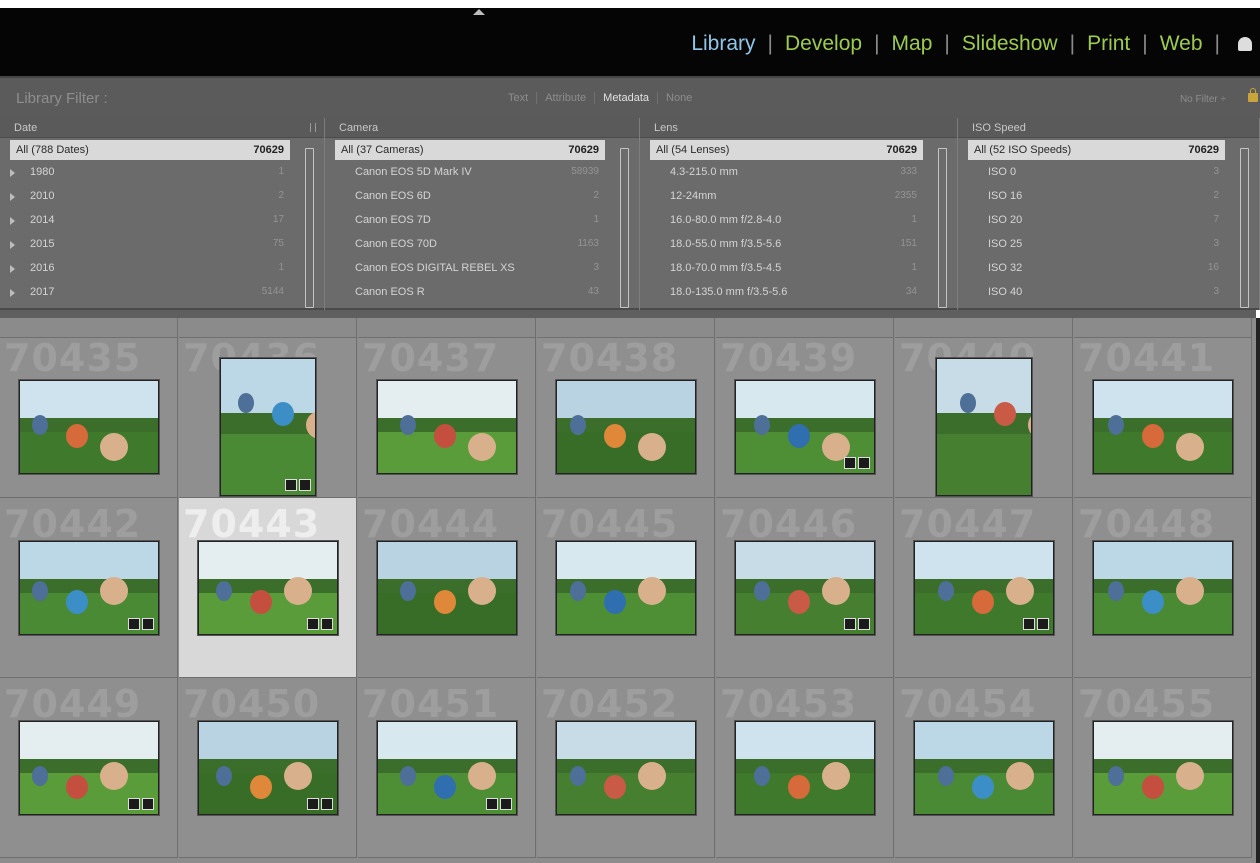 The image size is (1260, 863). Describe the element at coordinates (482, 220) in the screenshot. I see `metadata-row: Canon EOS 7D 1` at that location.